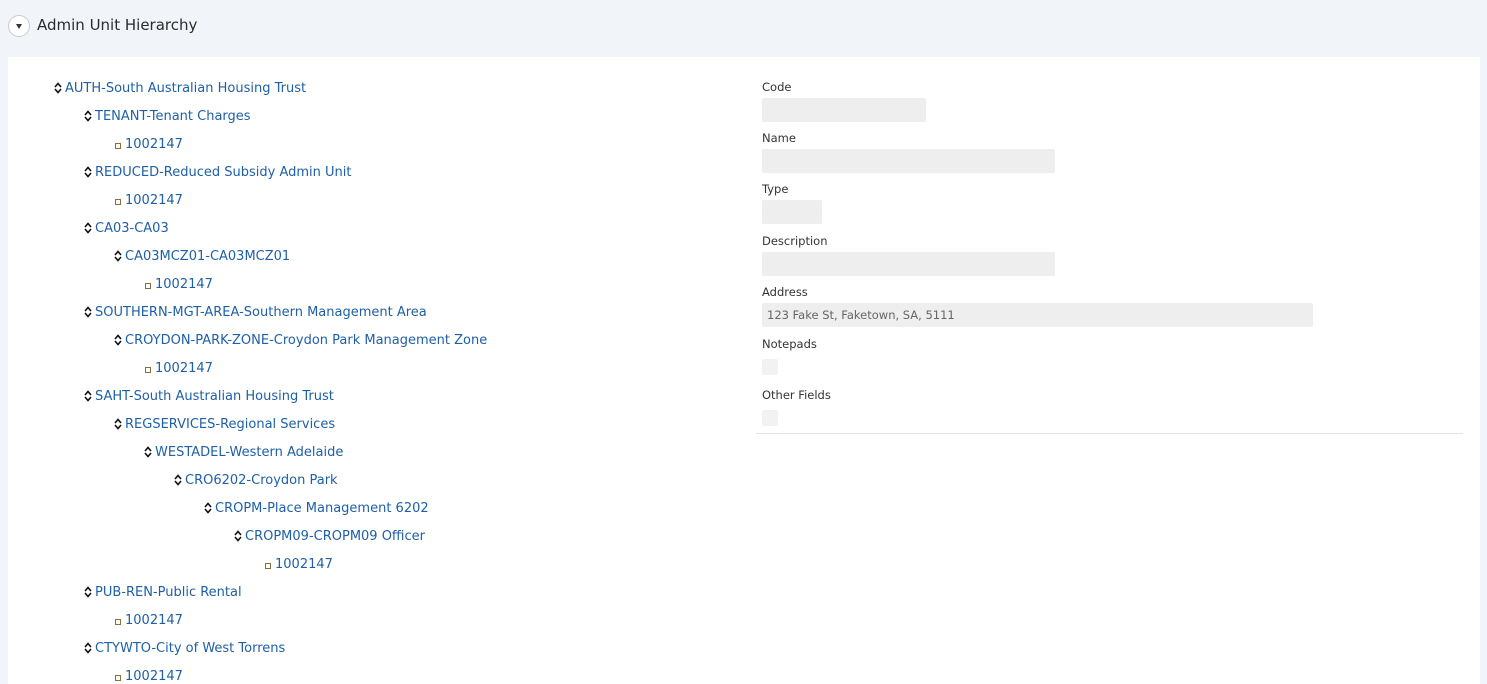 Image resolution: width=1487 pixels, height=684 pixels. I want to click on tree-branch-node: CTYWTO-City of West Torrens, so click(184, 648).